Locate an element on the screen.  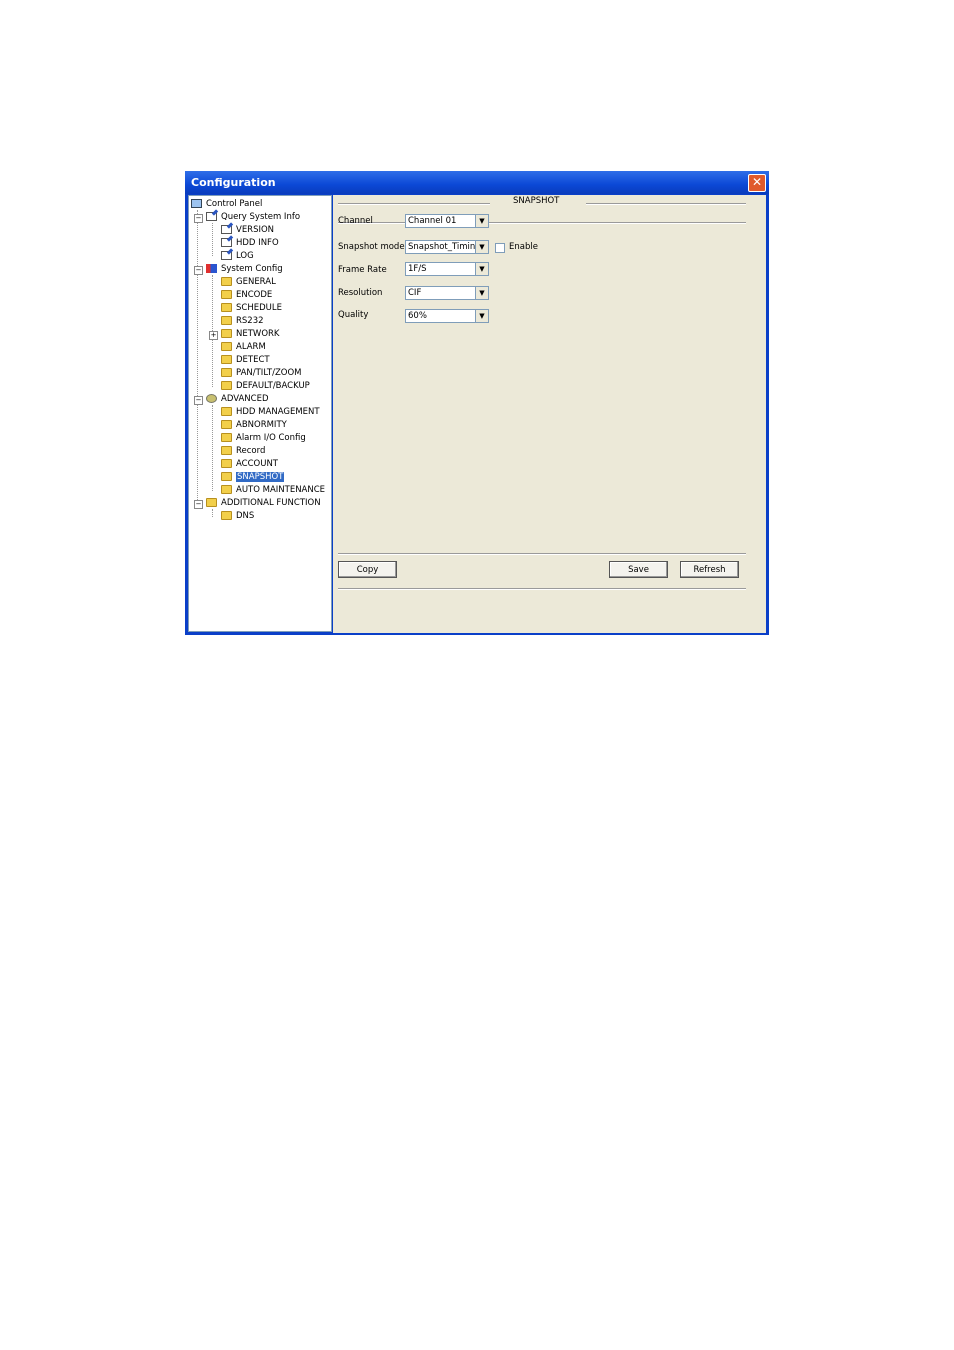
tree-item-control-panel: Control Panel is located at coordinates (226, 204).